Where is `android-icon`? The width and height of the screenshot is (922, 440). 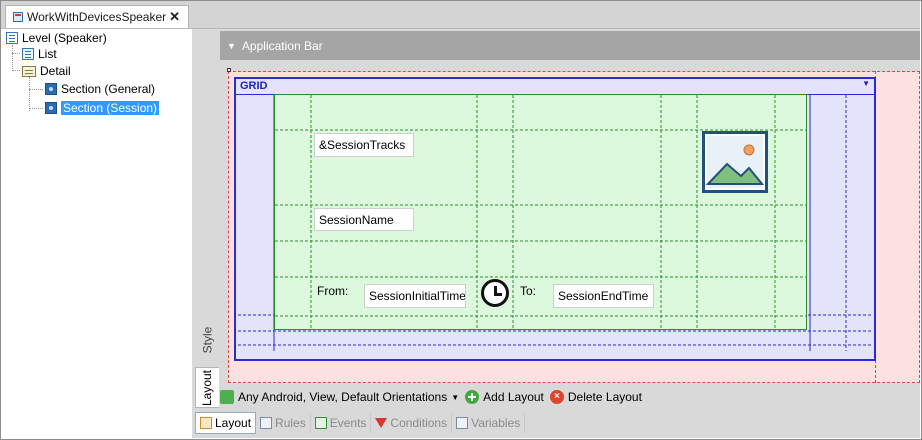 android-icon is located at coordinates (227, 397).